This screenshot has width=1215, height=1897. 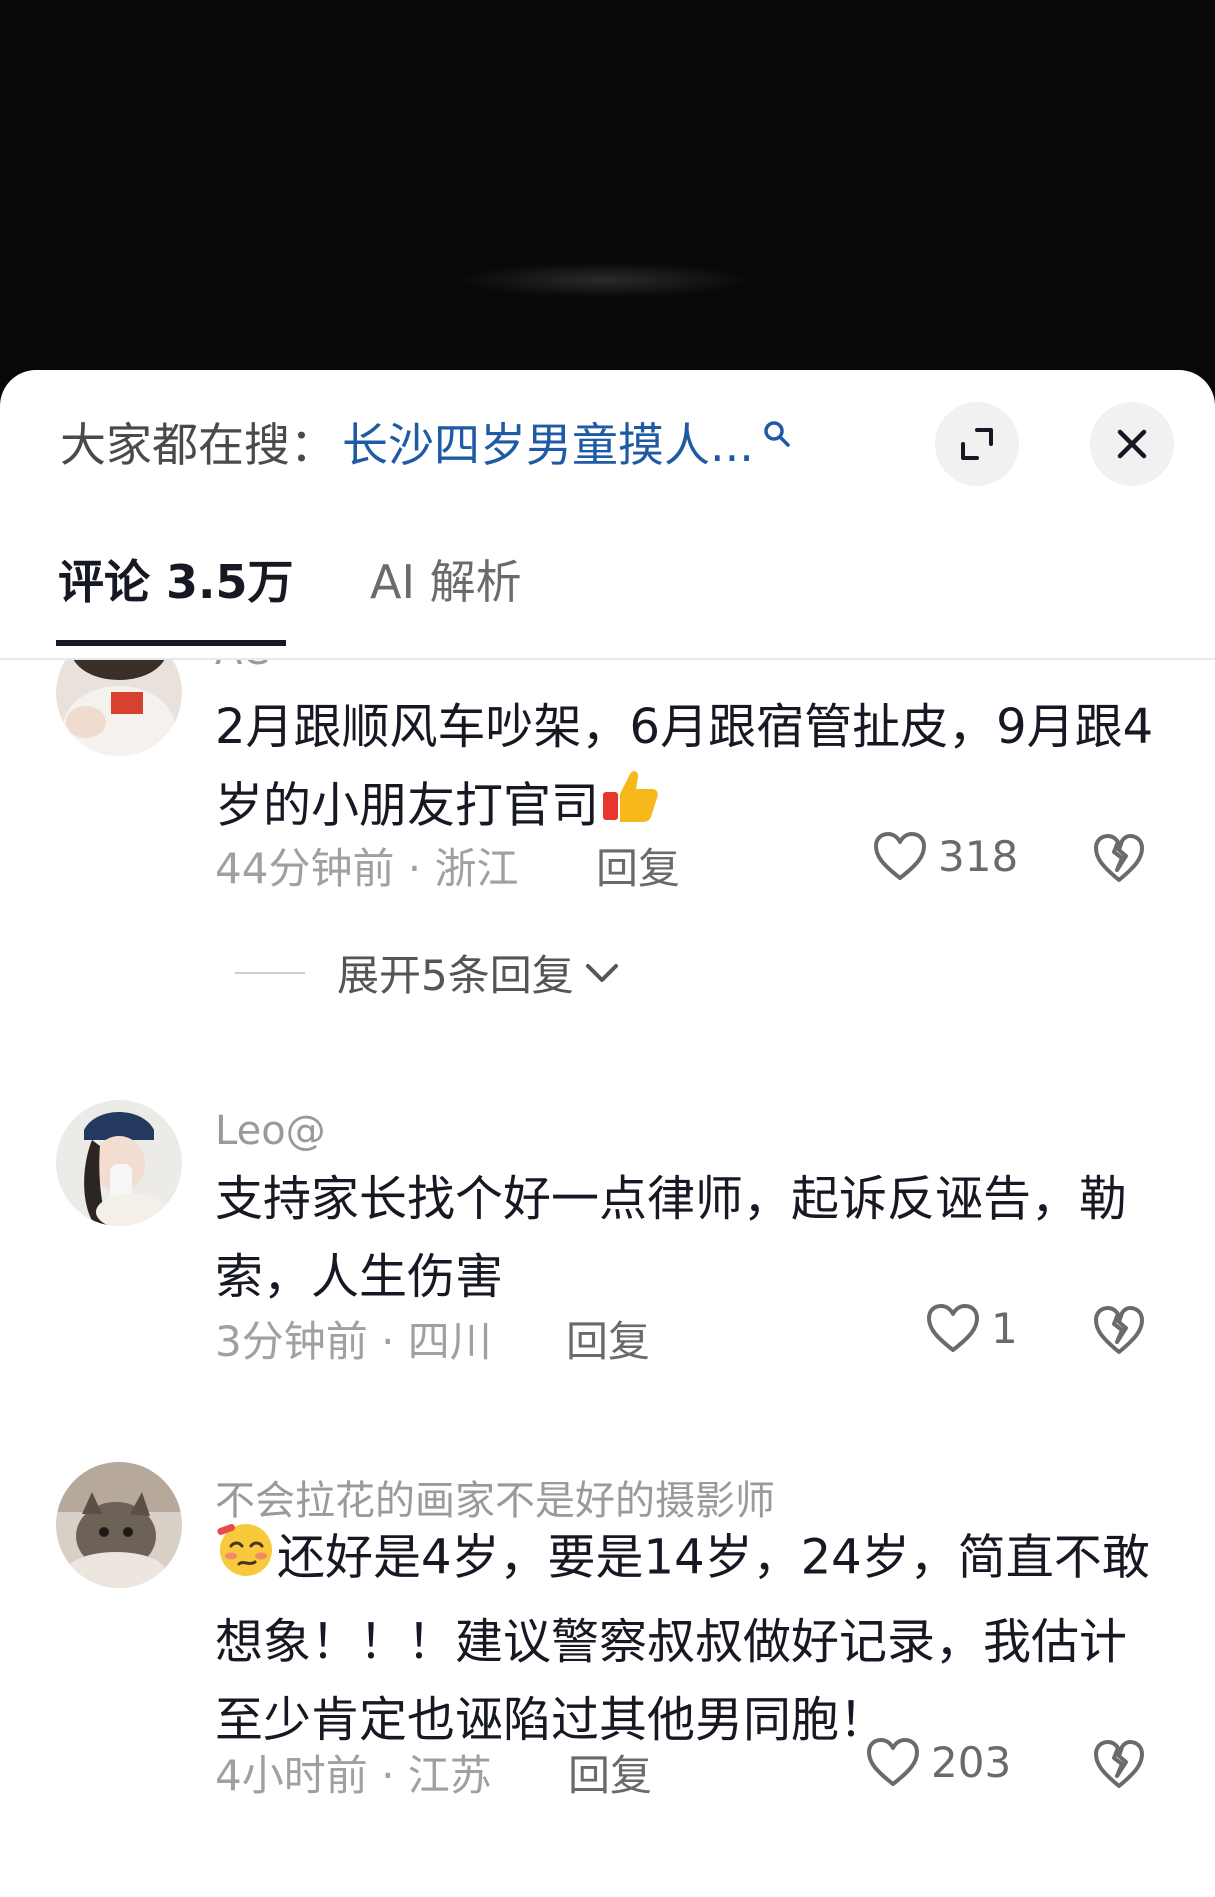 I want to click on video-frame-blur, so click(x=605, y=280).